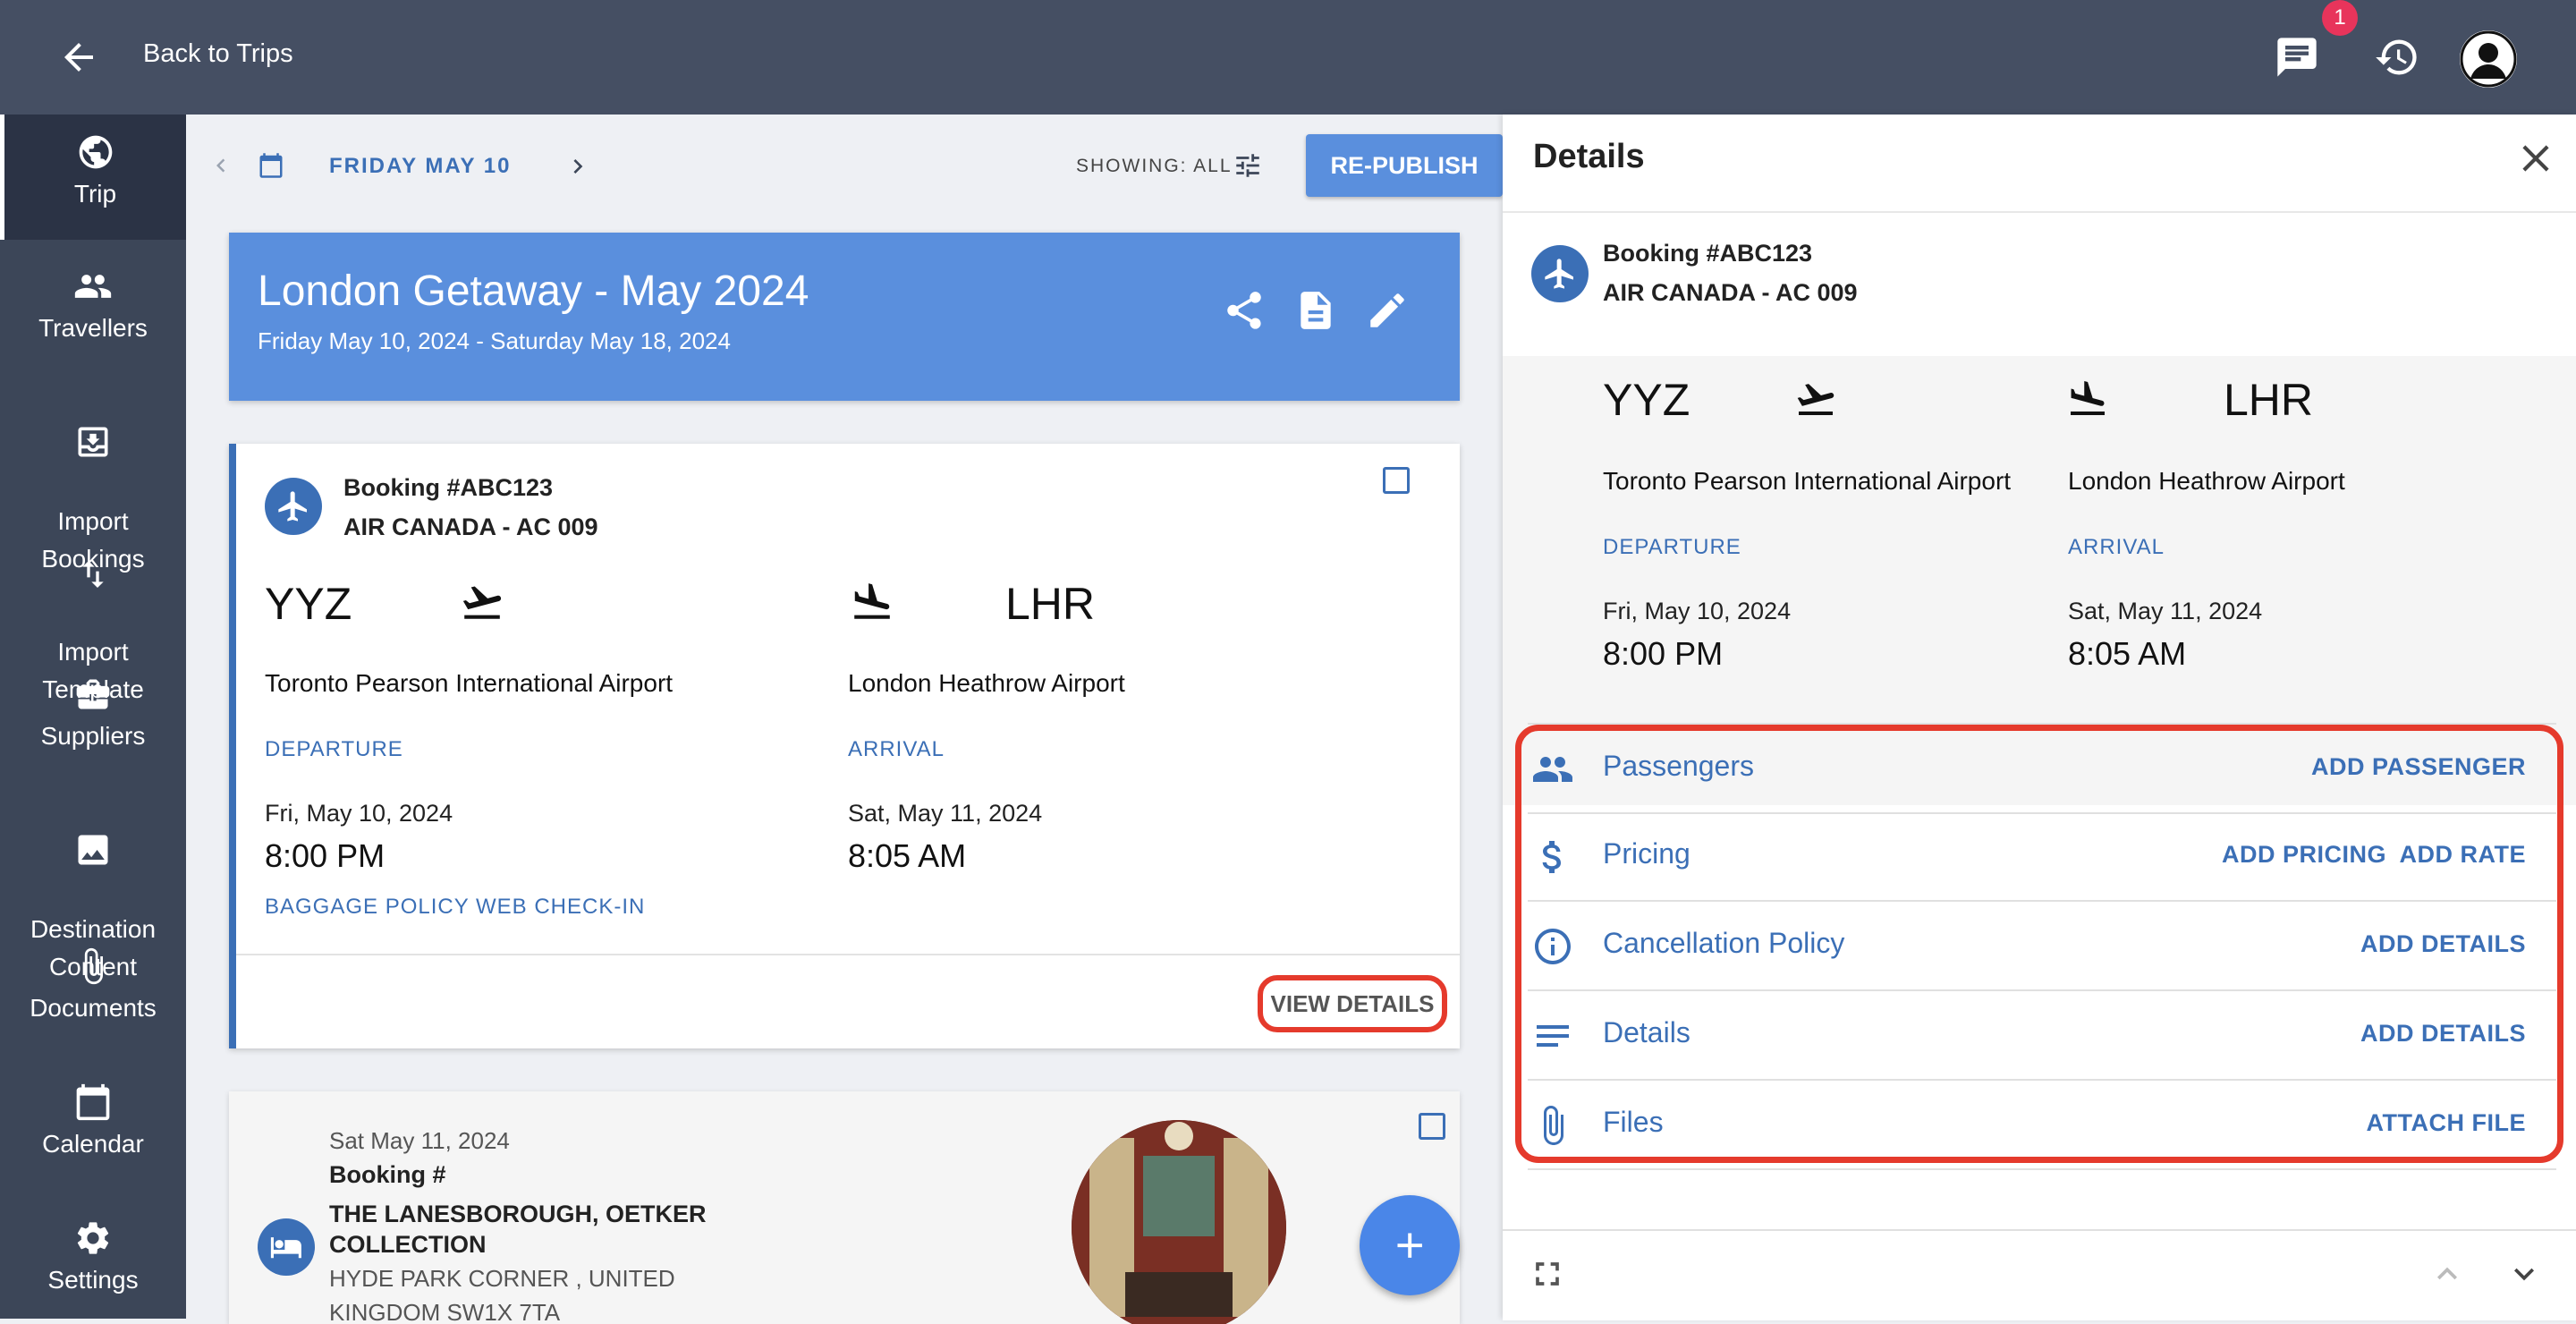  I want to click on image-icon, so click(93, 850).